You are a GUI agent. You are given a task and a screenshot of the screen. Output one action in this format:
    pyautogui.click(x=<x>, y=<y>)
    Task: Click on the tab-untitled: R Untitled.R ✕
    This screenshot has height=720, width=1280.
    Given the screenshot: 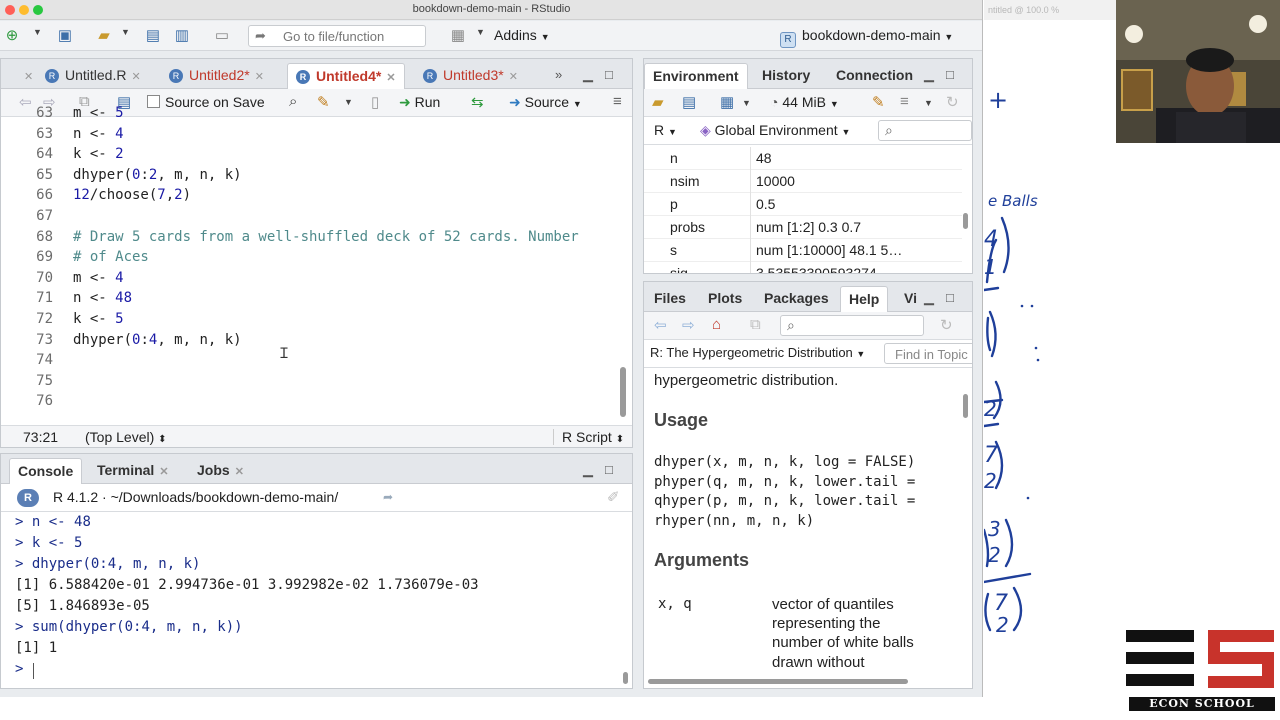 What is the action you would take?
    pyautogui.click(x=93, y=76)
    